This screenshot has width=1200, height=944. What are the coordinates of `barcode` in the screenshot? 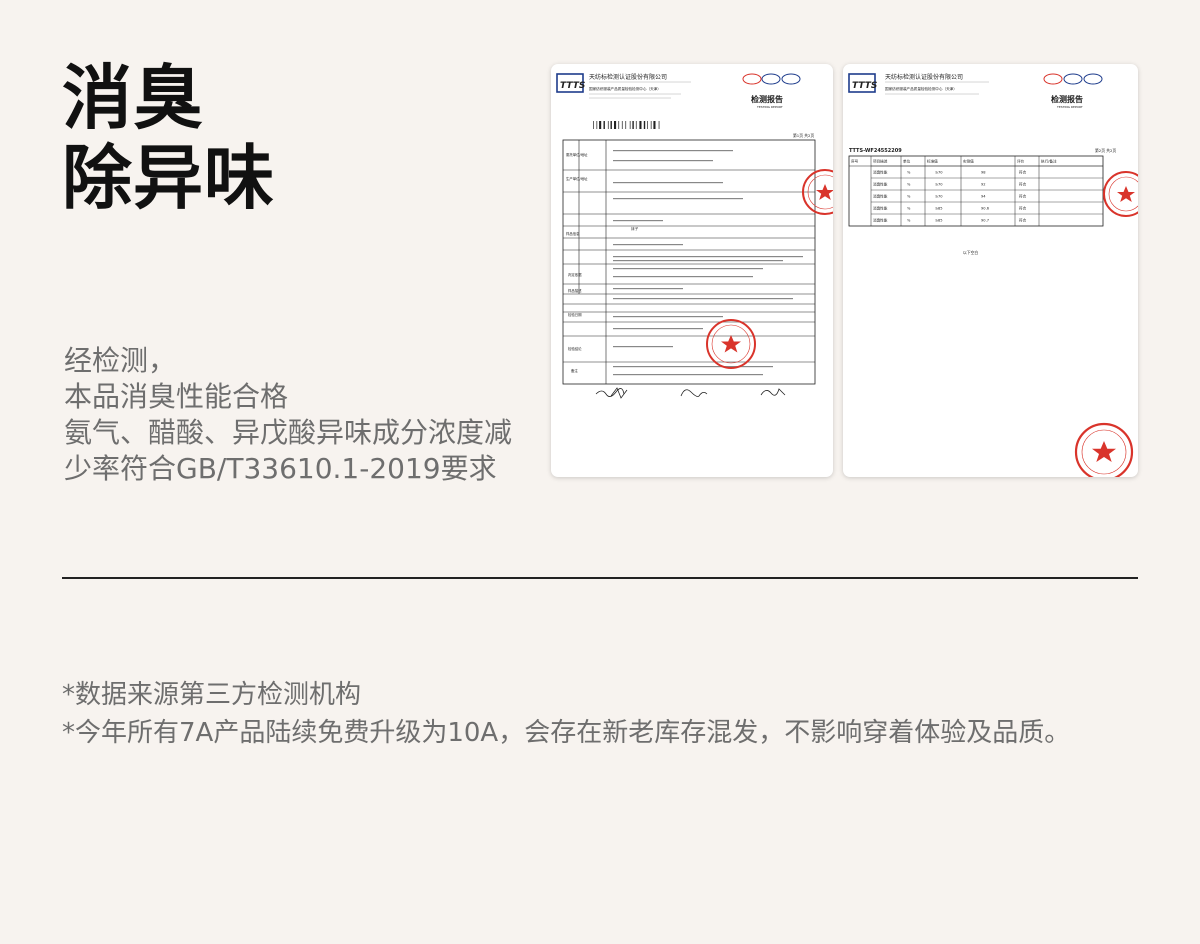 It's located at (626, 125).